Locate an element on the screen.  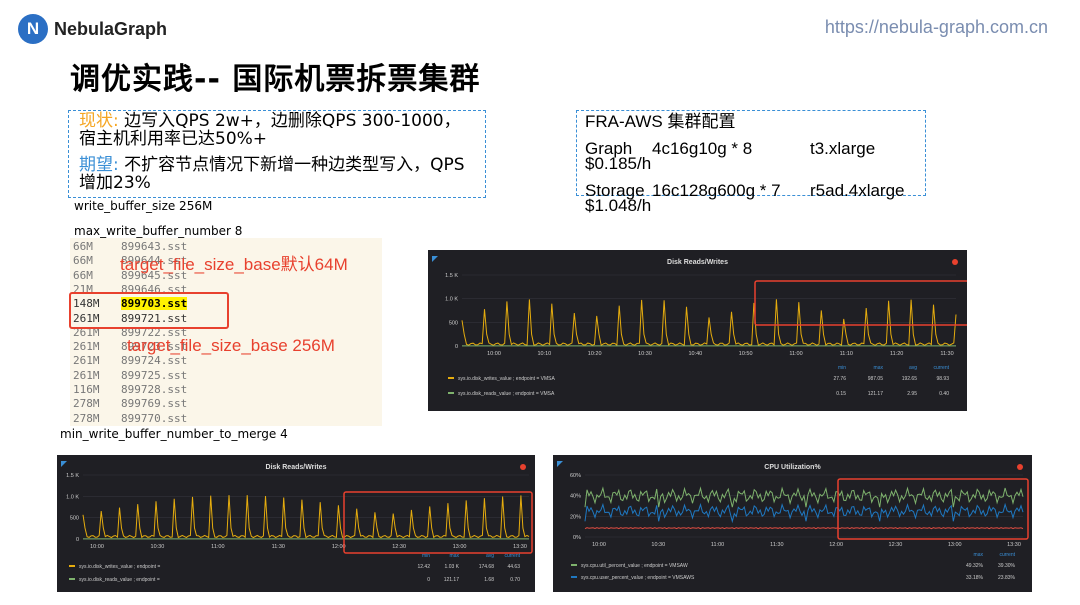
legend-stat-value: 27.76 is located at coordinates (839, 379).